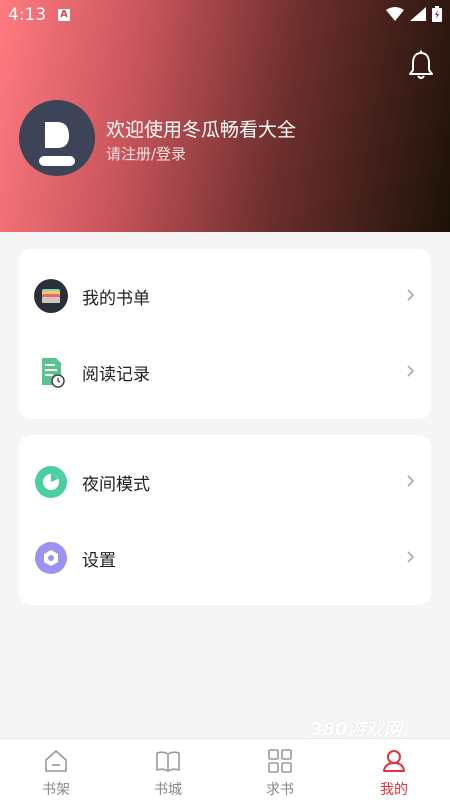 The width and height of the screenshot is (450, 800). Describe the element at coordinates (225, 482) in the screenshot. I see `menu-item-night-mode: 夜间模式` at that location.